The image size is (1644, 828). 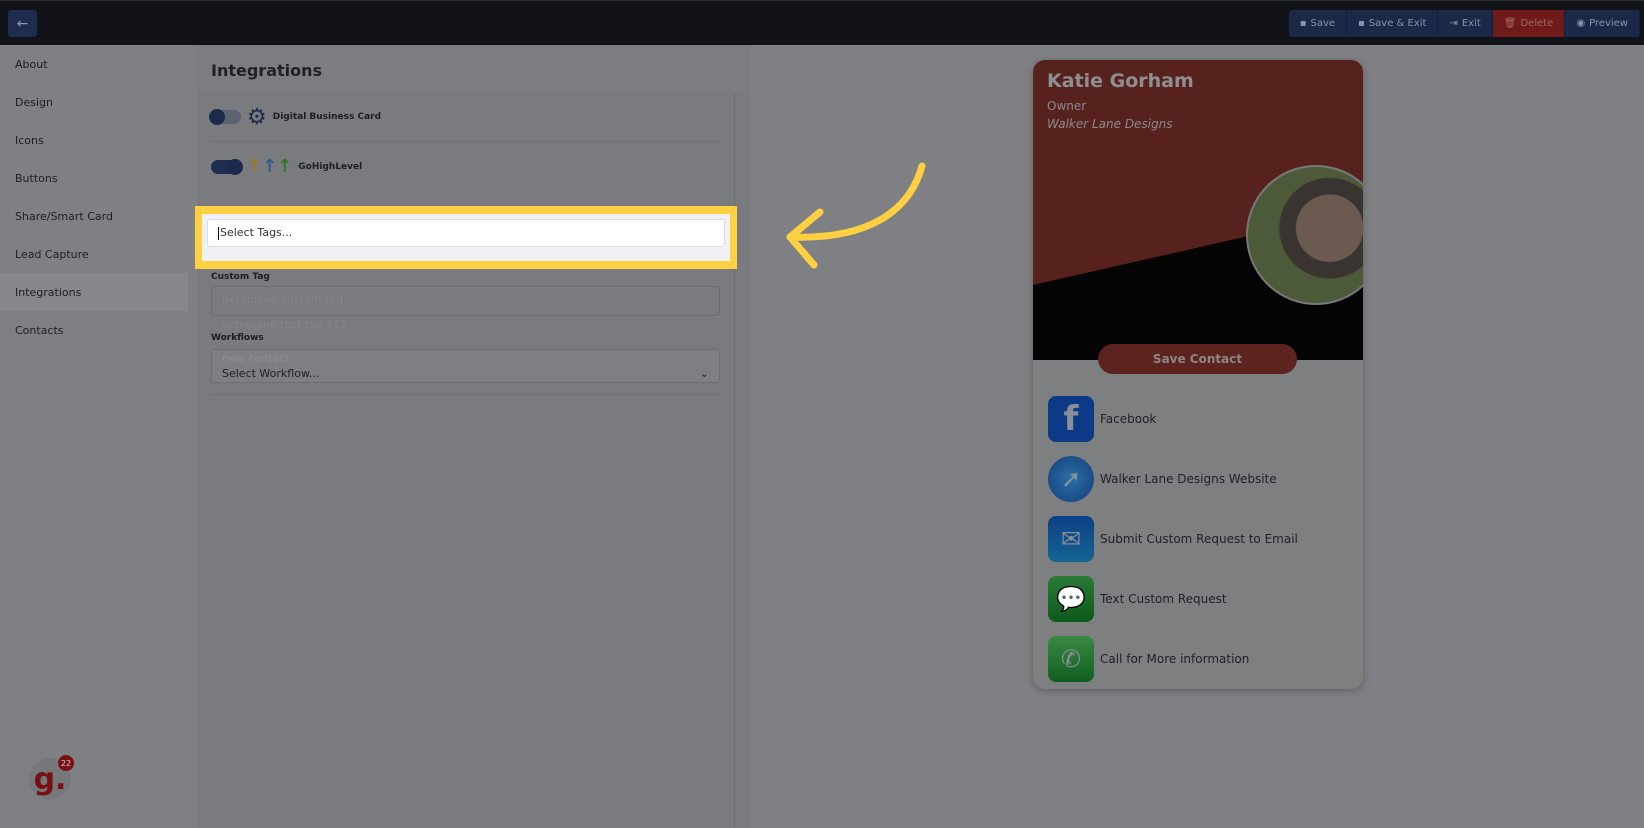 What do you see at coordinates (1071, 539) in the screenshot?
I see `mail-icon: ✉` at bounding box center [1071, 539].